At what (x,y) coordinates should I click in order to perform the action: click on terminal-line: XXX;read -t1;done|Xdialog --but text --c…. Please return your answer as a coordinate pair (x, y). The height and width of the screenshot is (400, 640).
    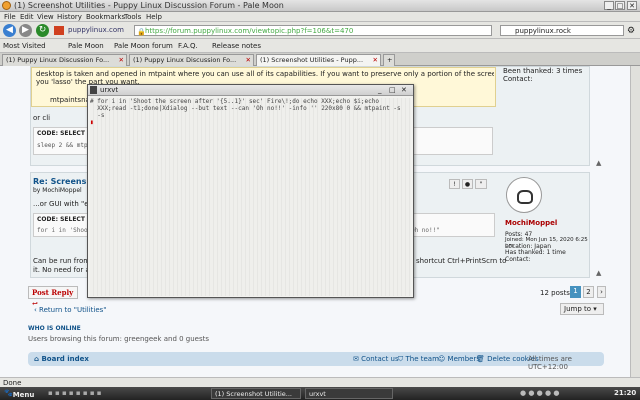
    Looking at the image, I should click on (245, 108).